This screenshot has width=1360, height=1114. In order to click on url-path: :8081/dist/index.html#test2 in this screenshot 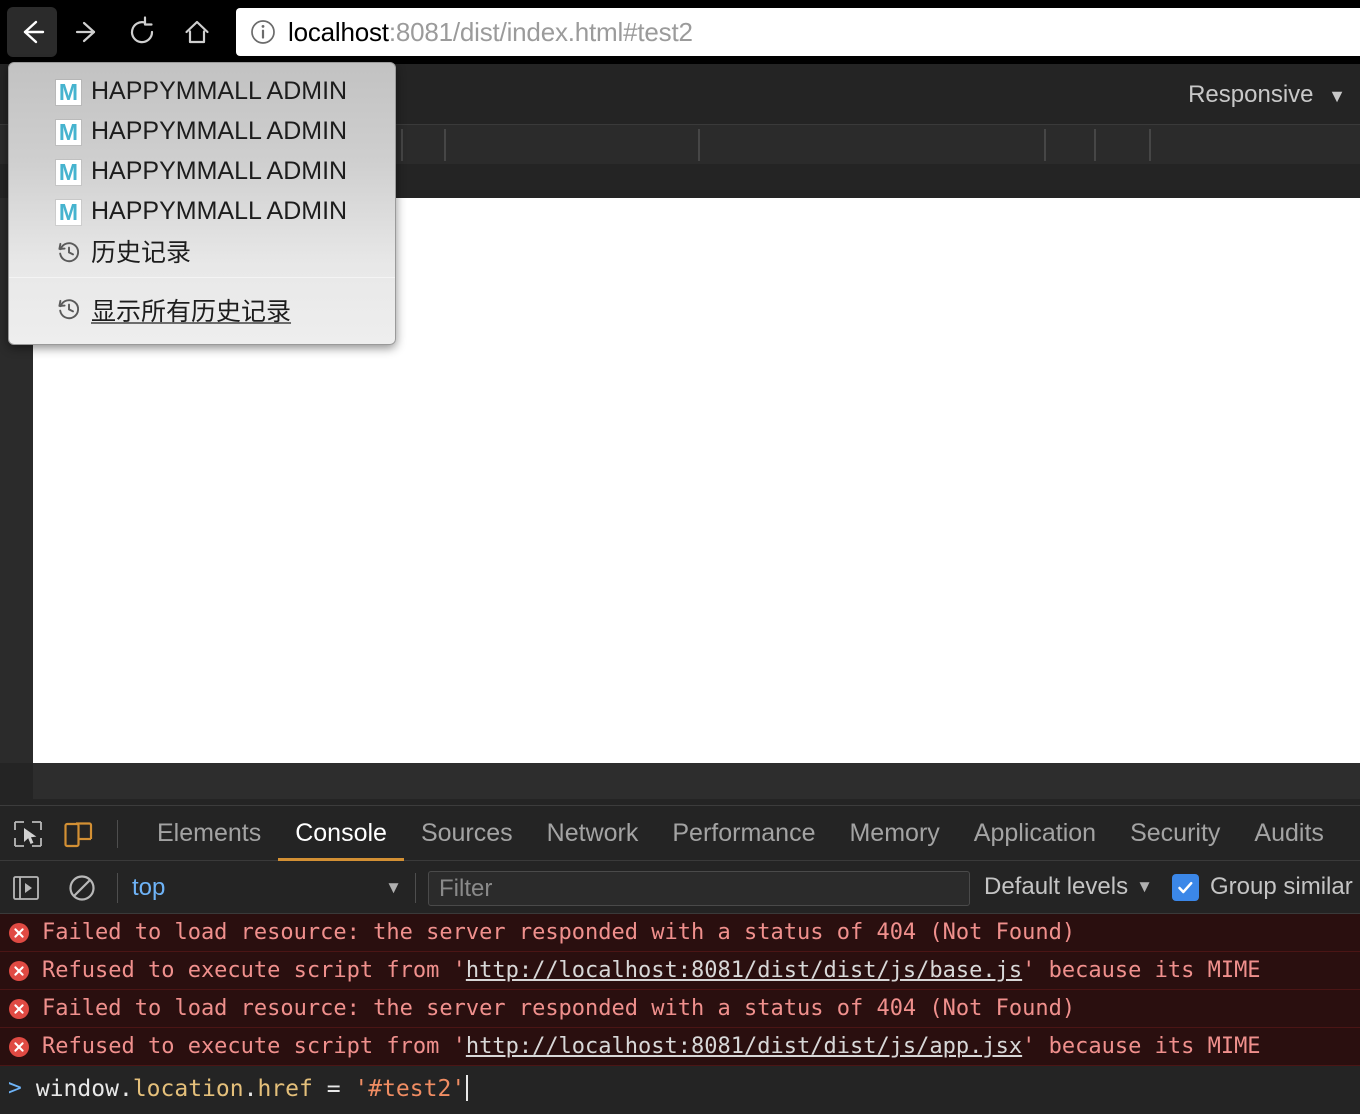, I will do `click(540, 31)`.